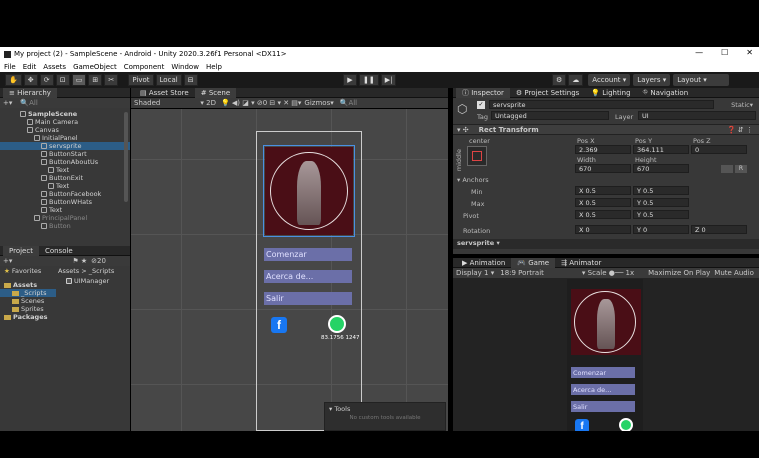 Image resolution: width=759 pixels, height=458 pixels. Describe the element at coordinates (28, 309) in the screenshot. I see `project-folder-item: Sprites` at that location.